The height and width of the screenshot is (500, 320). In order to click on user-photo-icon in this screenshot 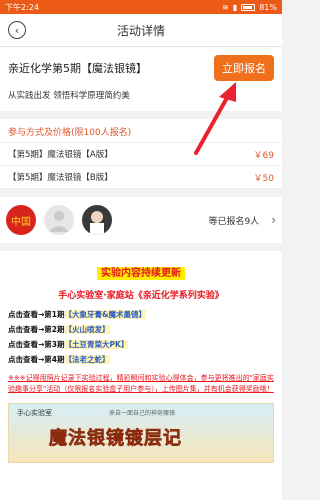, I will do `click(97, 223)`.